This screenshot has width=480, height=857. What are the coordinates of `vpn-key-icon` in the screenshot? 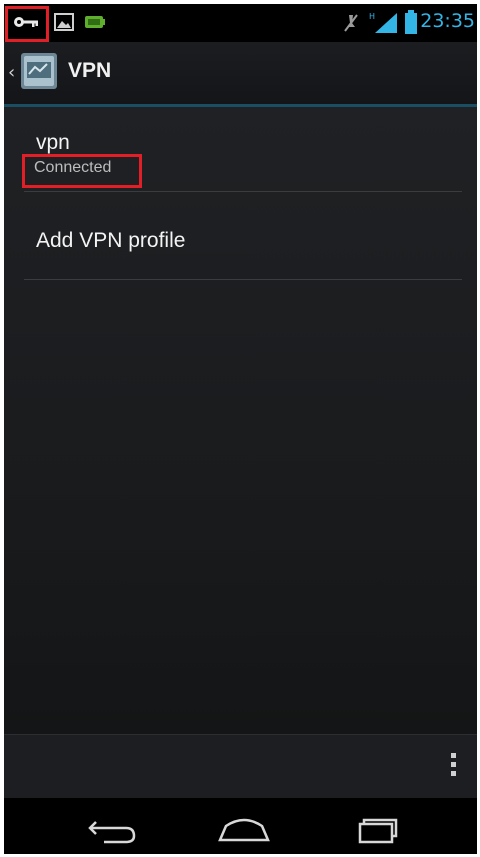 It's located at (26, 22).